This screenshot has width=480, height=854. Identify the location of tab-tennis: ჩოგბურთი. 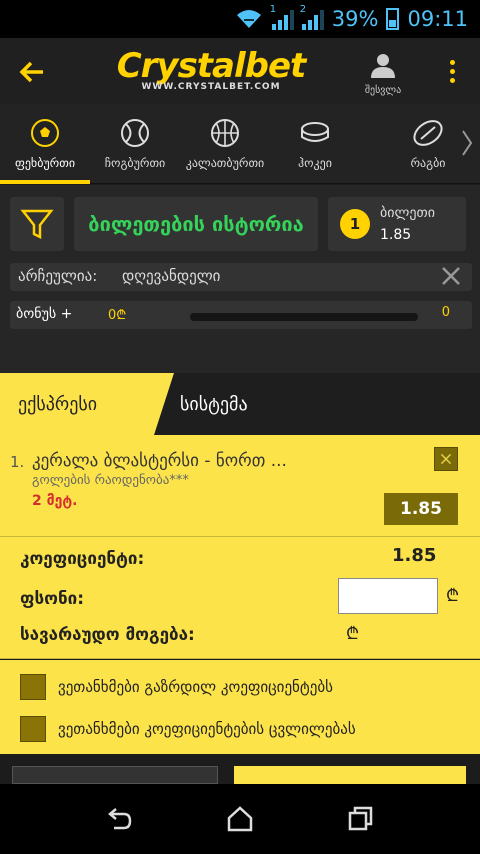
(135, 144).